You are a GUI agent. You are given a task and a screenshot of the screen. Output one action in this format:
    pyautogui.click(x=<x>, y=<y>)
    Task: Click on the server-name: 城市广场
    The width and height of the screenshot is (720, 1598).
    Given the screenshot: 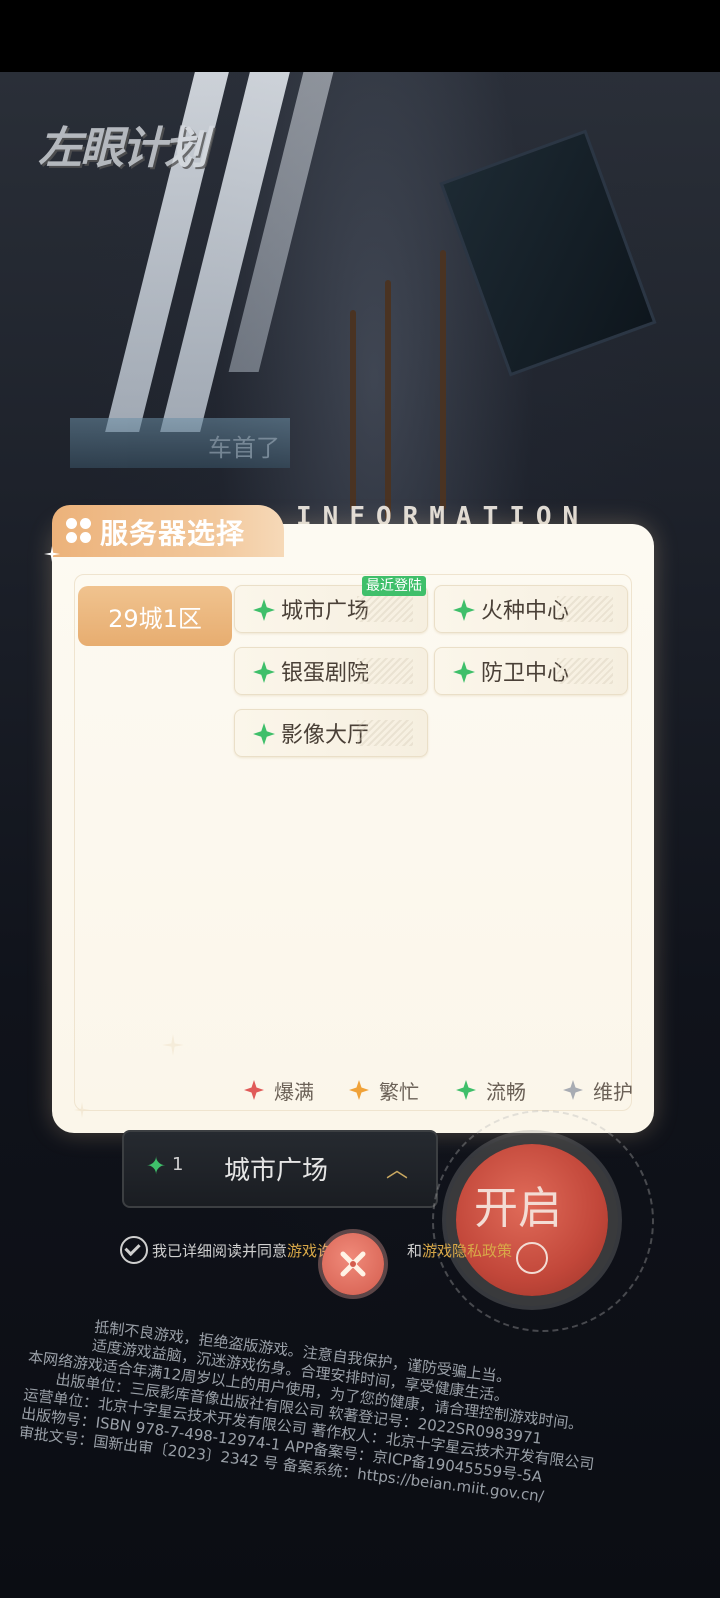 What is the action you would take?
    pyautogui.click(x=325, y=611)
    